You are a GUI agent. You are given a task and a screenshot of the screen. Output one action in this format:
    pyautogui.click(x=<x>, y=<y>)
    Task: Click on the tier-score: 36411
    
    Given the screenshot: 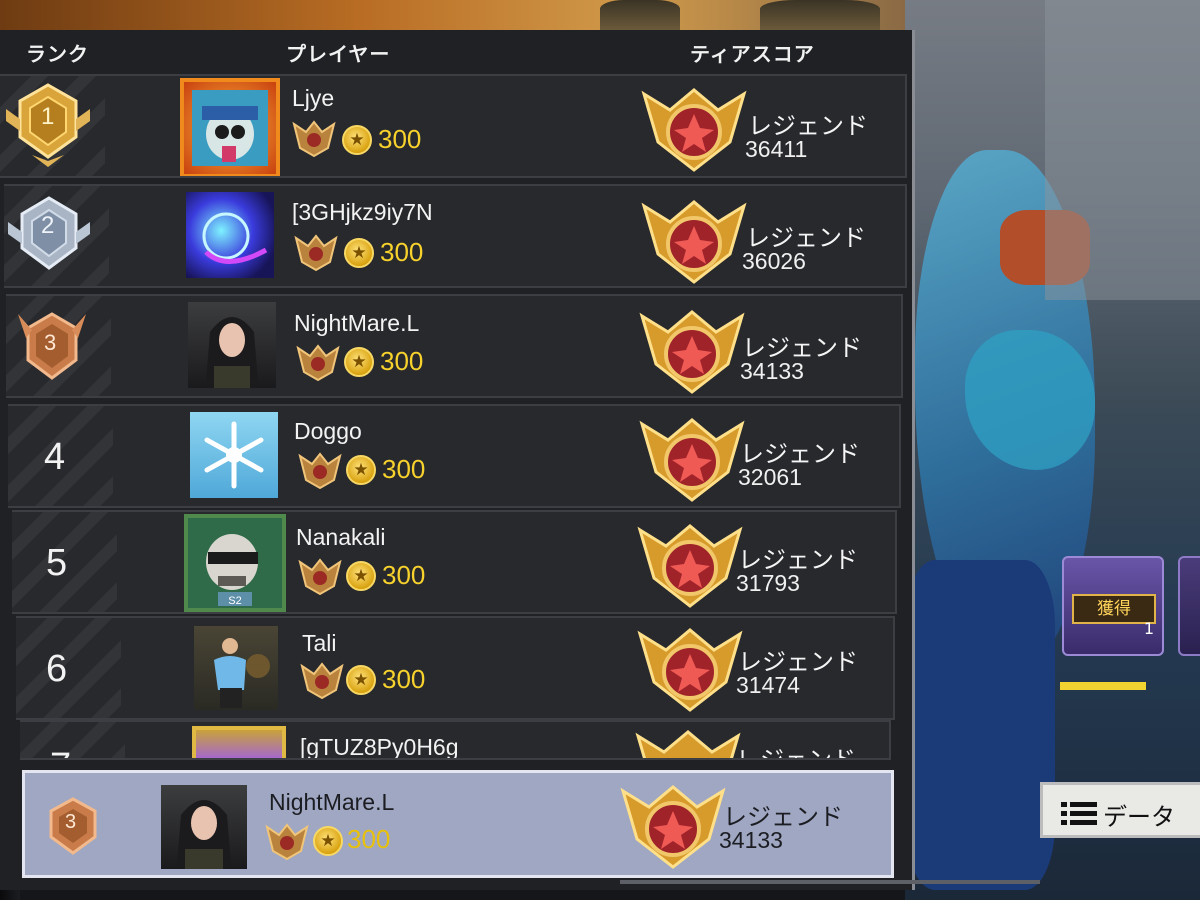 What is the action you would take?
    pyautogui.click(x=776, y=149)
    